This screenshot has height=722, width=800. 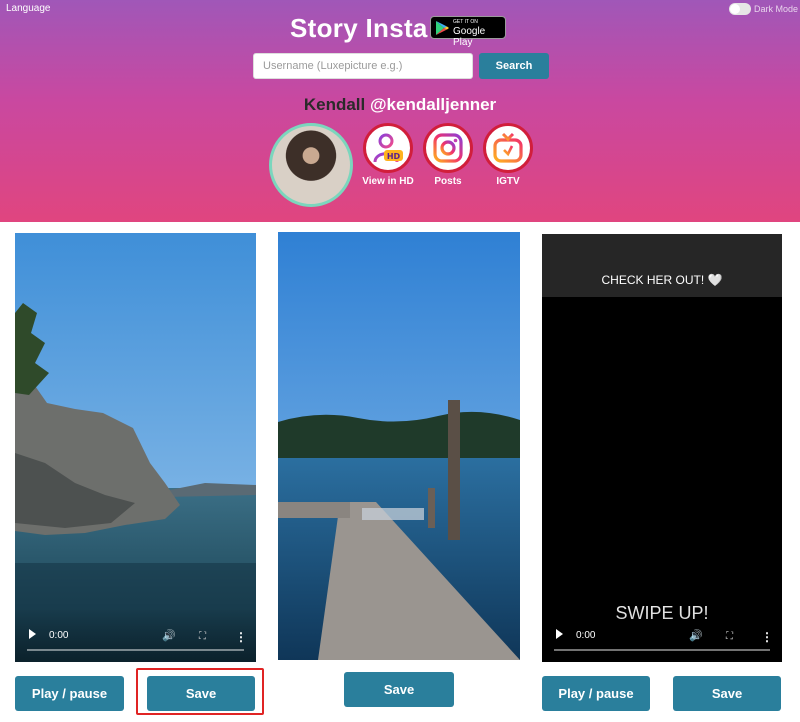 What do you see at coordinates (508, 181) in the screenshot?
I see `igtv-label: IGTV` at bounding box center [508, 181].